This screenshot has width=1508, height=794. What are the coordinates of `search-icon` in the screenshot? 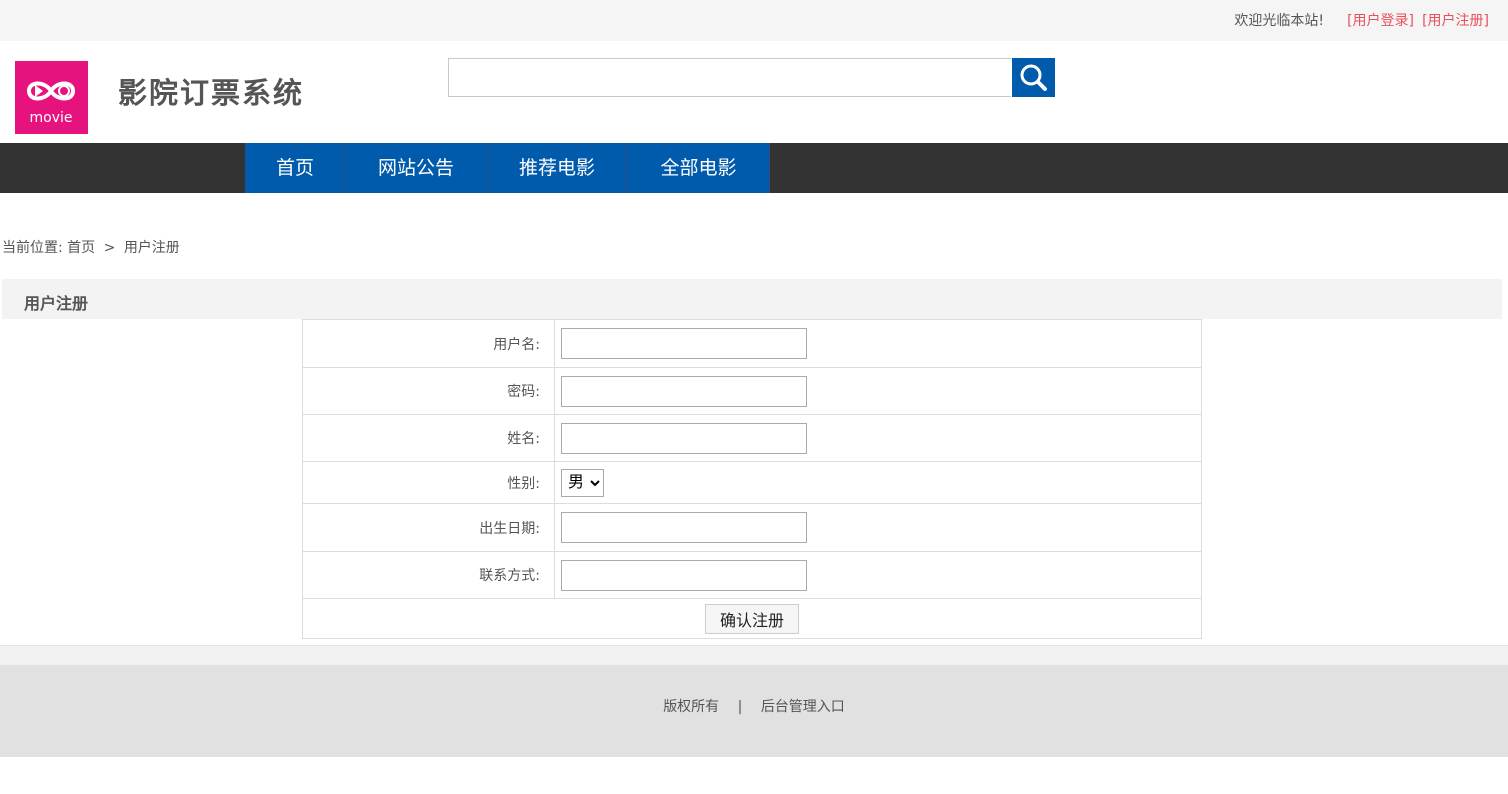 It's located at (1033, 77).